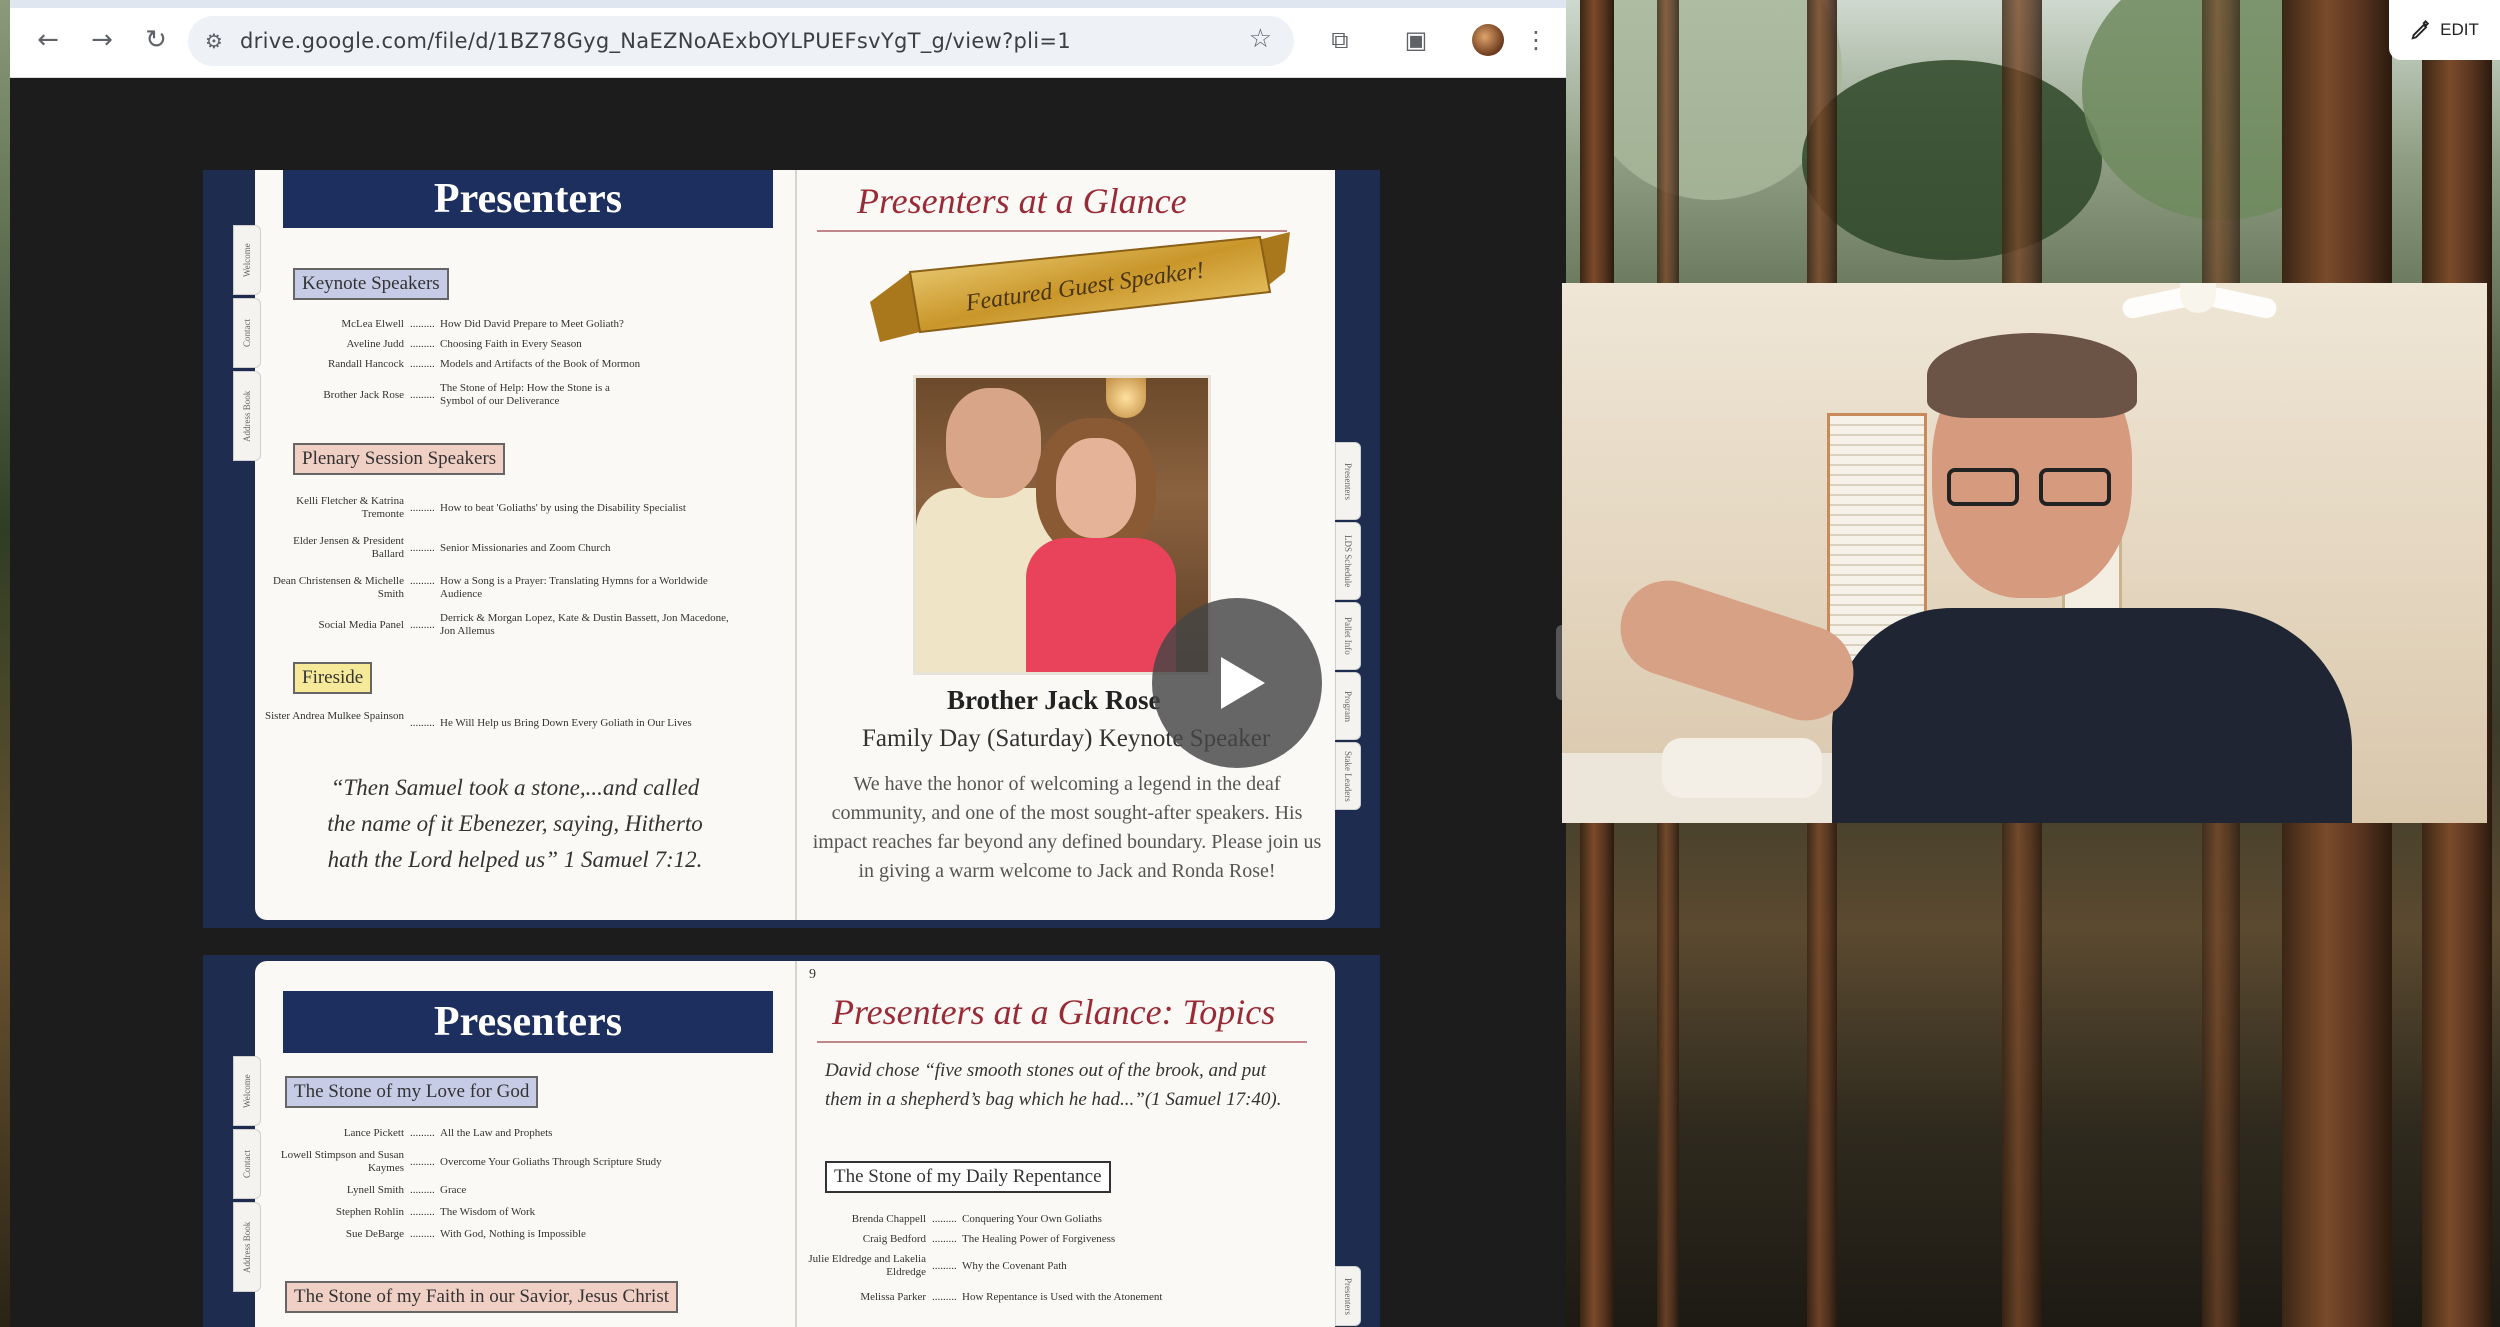 The height and width of the screenshot is (1327, 2500). Describe the element at coordinates (2032, 488) in the screenshot. I see `glasses` at that location.